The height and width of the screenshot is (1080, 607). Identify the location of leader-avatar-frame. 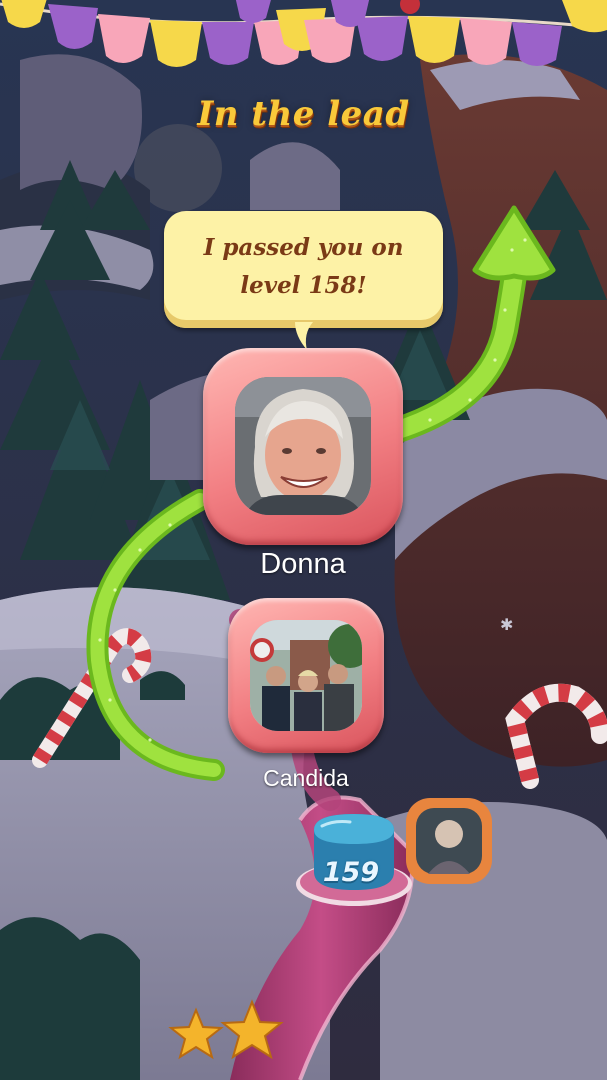
(303, 446).